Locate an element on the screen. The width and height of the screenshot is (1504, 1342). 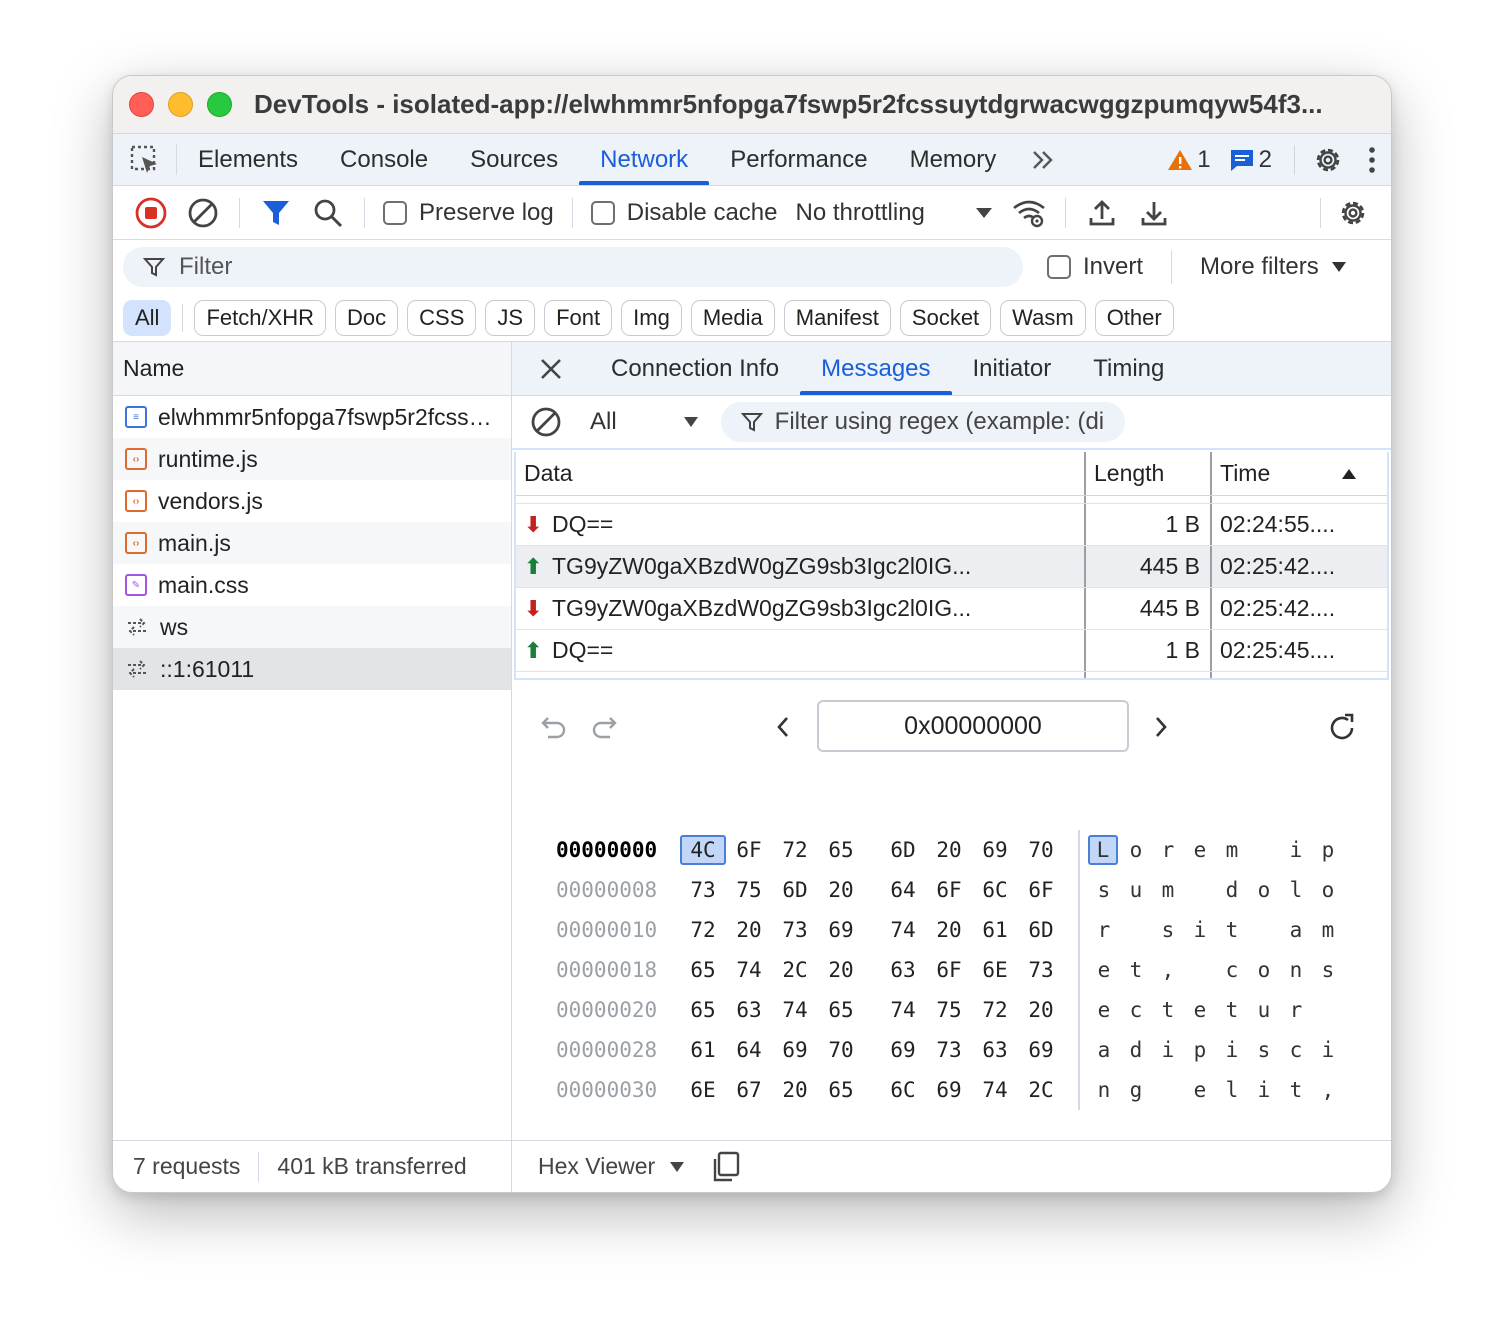
tab-initiator: Initiator is located at coordinates (1012, 368).